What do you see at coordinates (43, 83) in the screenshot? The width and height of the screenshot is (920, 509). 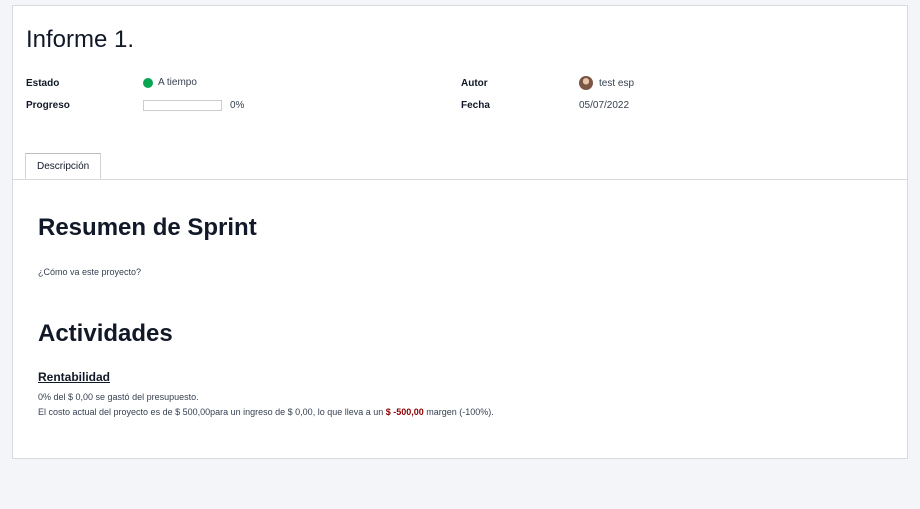 I see `estado-label: Estado` at bounding box center [43, 83].